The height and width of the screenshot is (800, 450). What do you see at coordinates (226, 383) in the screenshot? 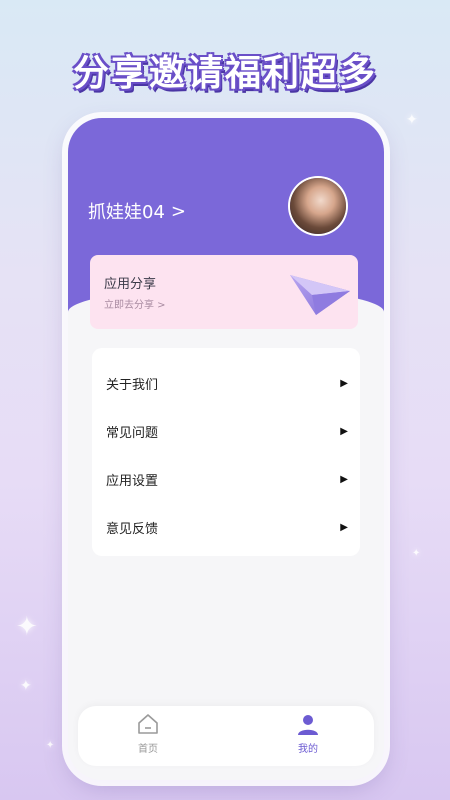
I see `menu-item-about: 关于我们 ▶` at bounding box center [226, 383].